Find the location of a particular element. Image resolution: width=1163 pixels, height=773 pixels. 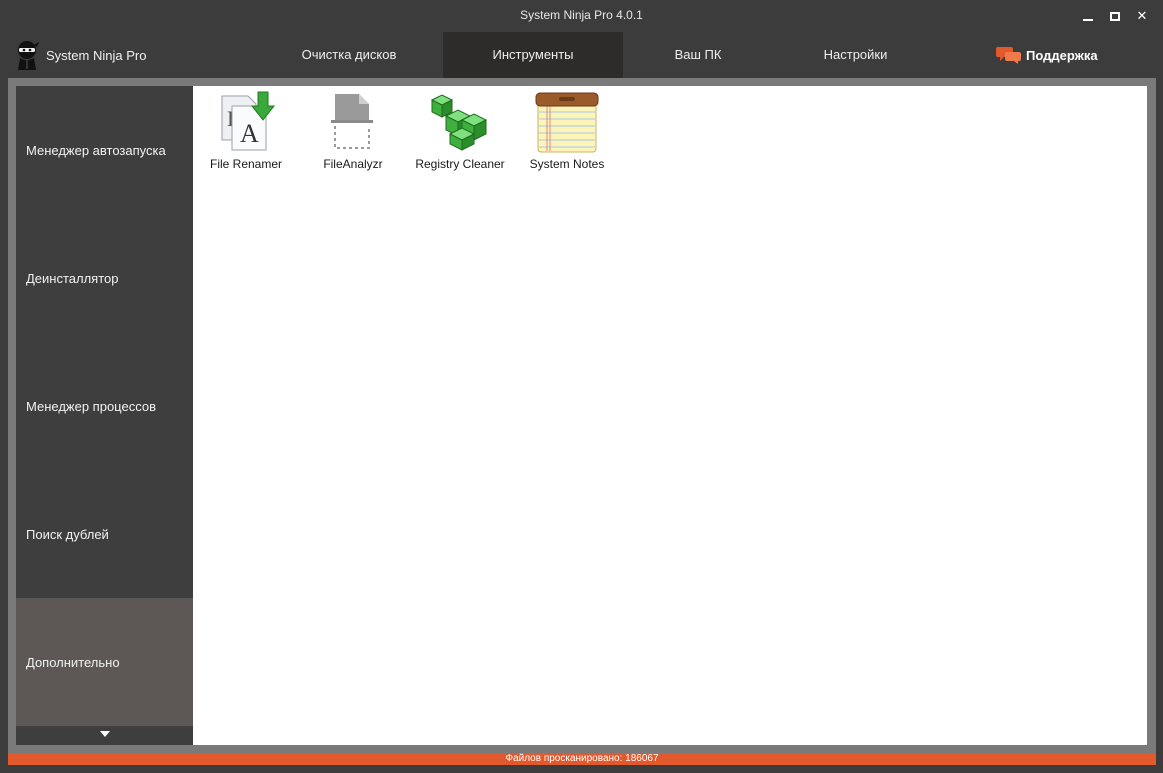

tab-disk-cleanup: Очистка дисков is located at coordinates (349, 55).